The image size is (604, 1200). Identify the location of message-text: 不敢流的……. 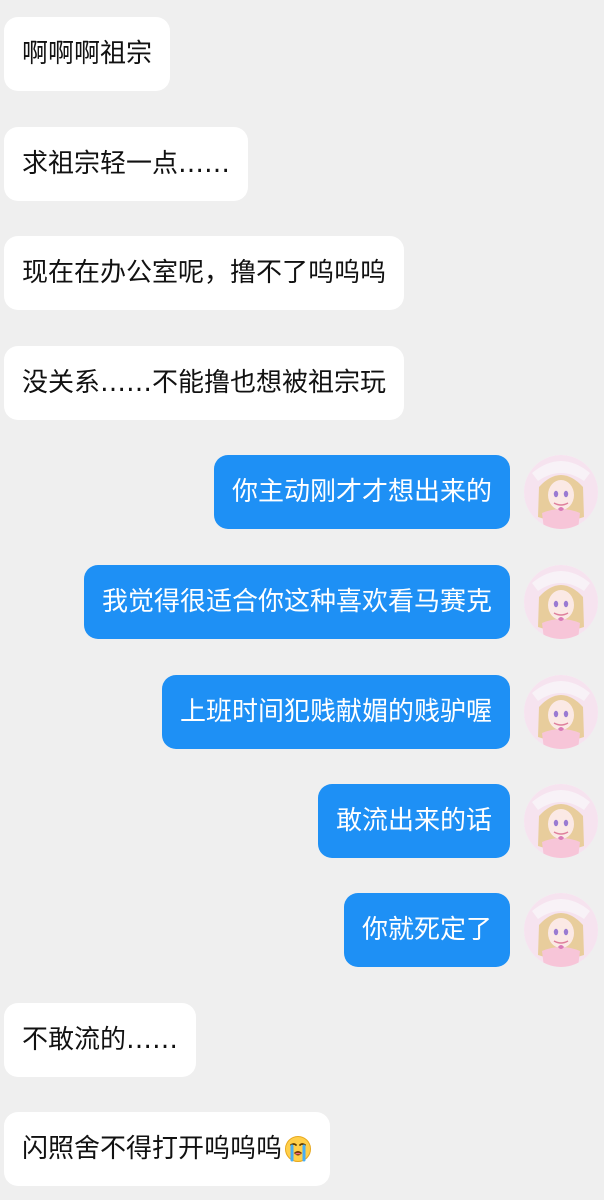
(100, 1040).